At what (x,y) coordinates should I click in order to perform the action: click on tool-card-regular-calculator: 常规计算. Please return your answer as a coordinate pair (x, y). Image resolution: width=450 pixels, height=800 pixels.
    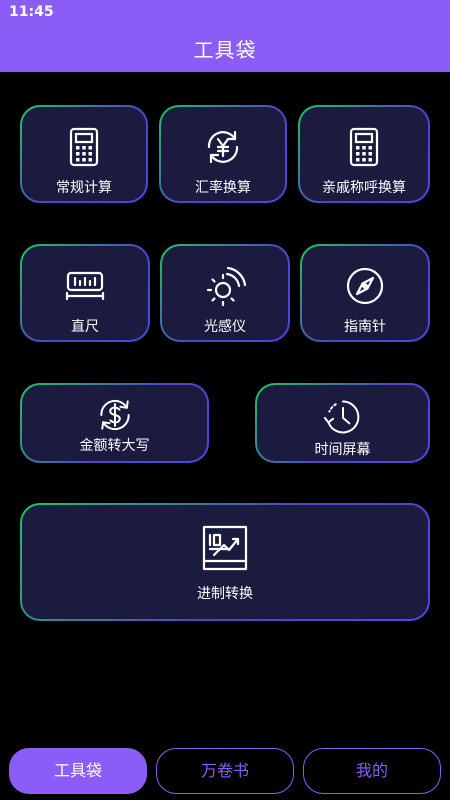
    Looking at the image, I should click on (84, 154).